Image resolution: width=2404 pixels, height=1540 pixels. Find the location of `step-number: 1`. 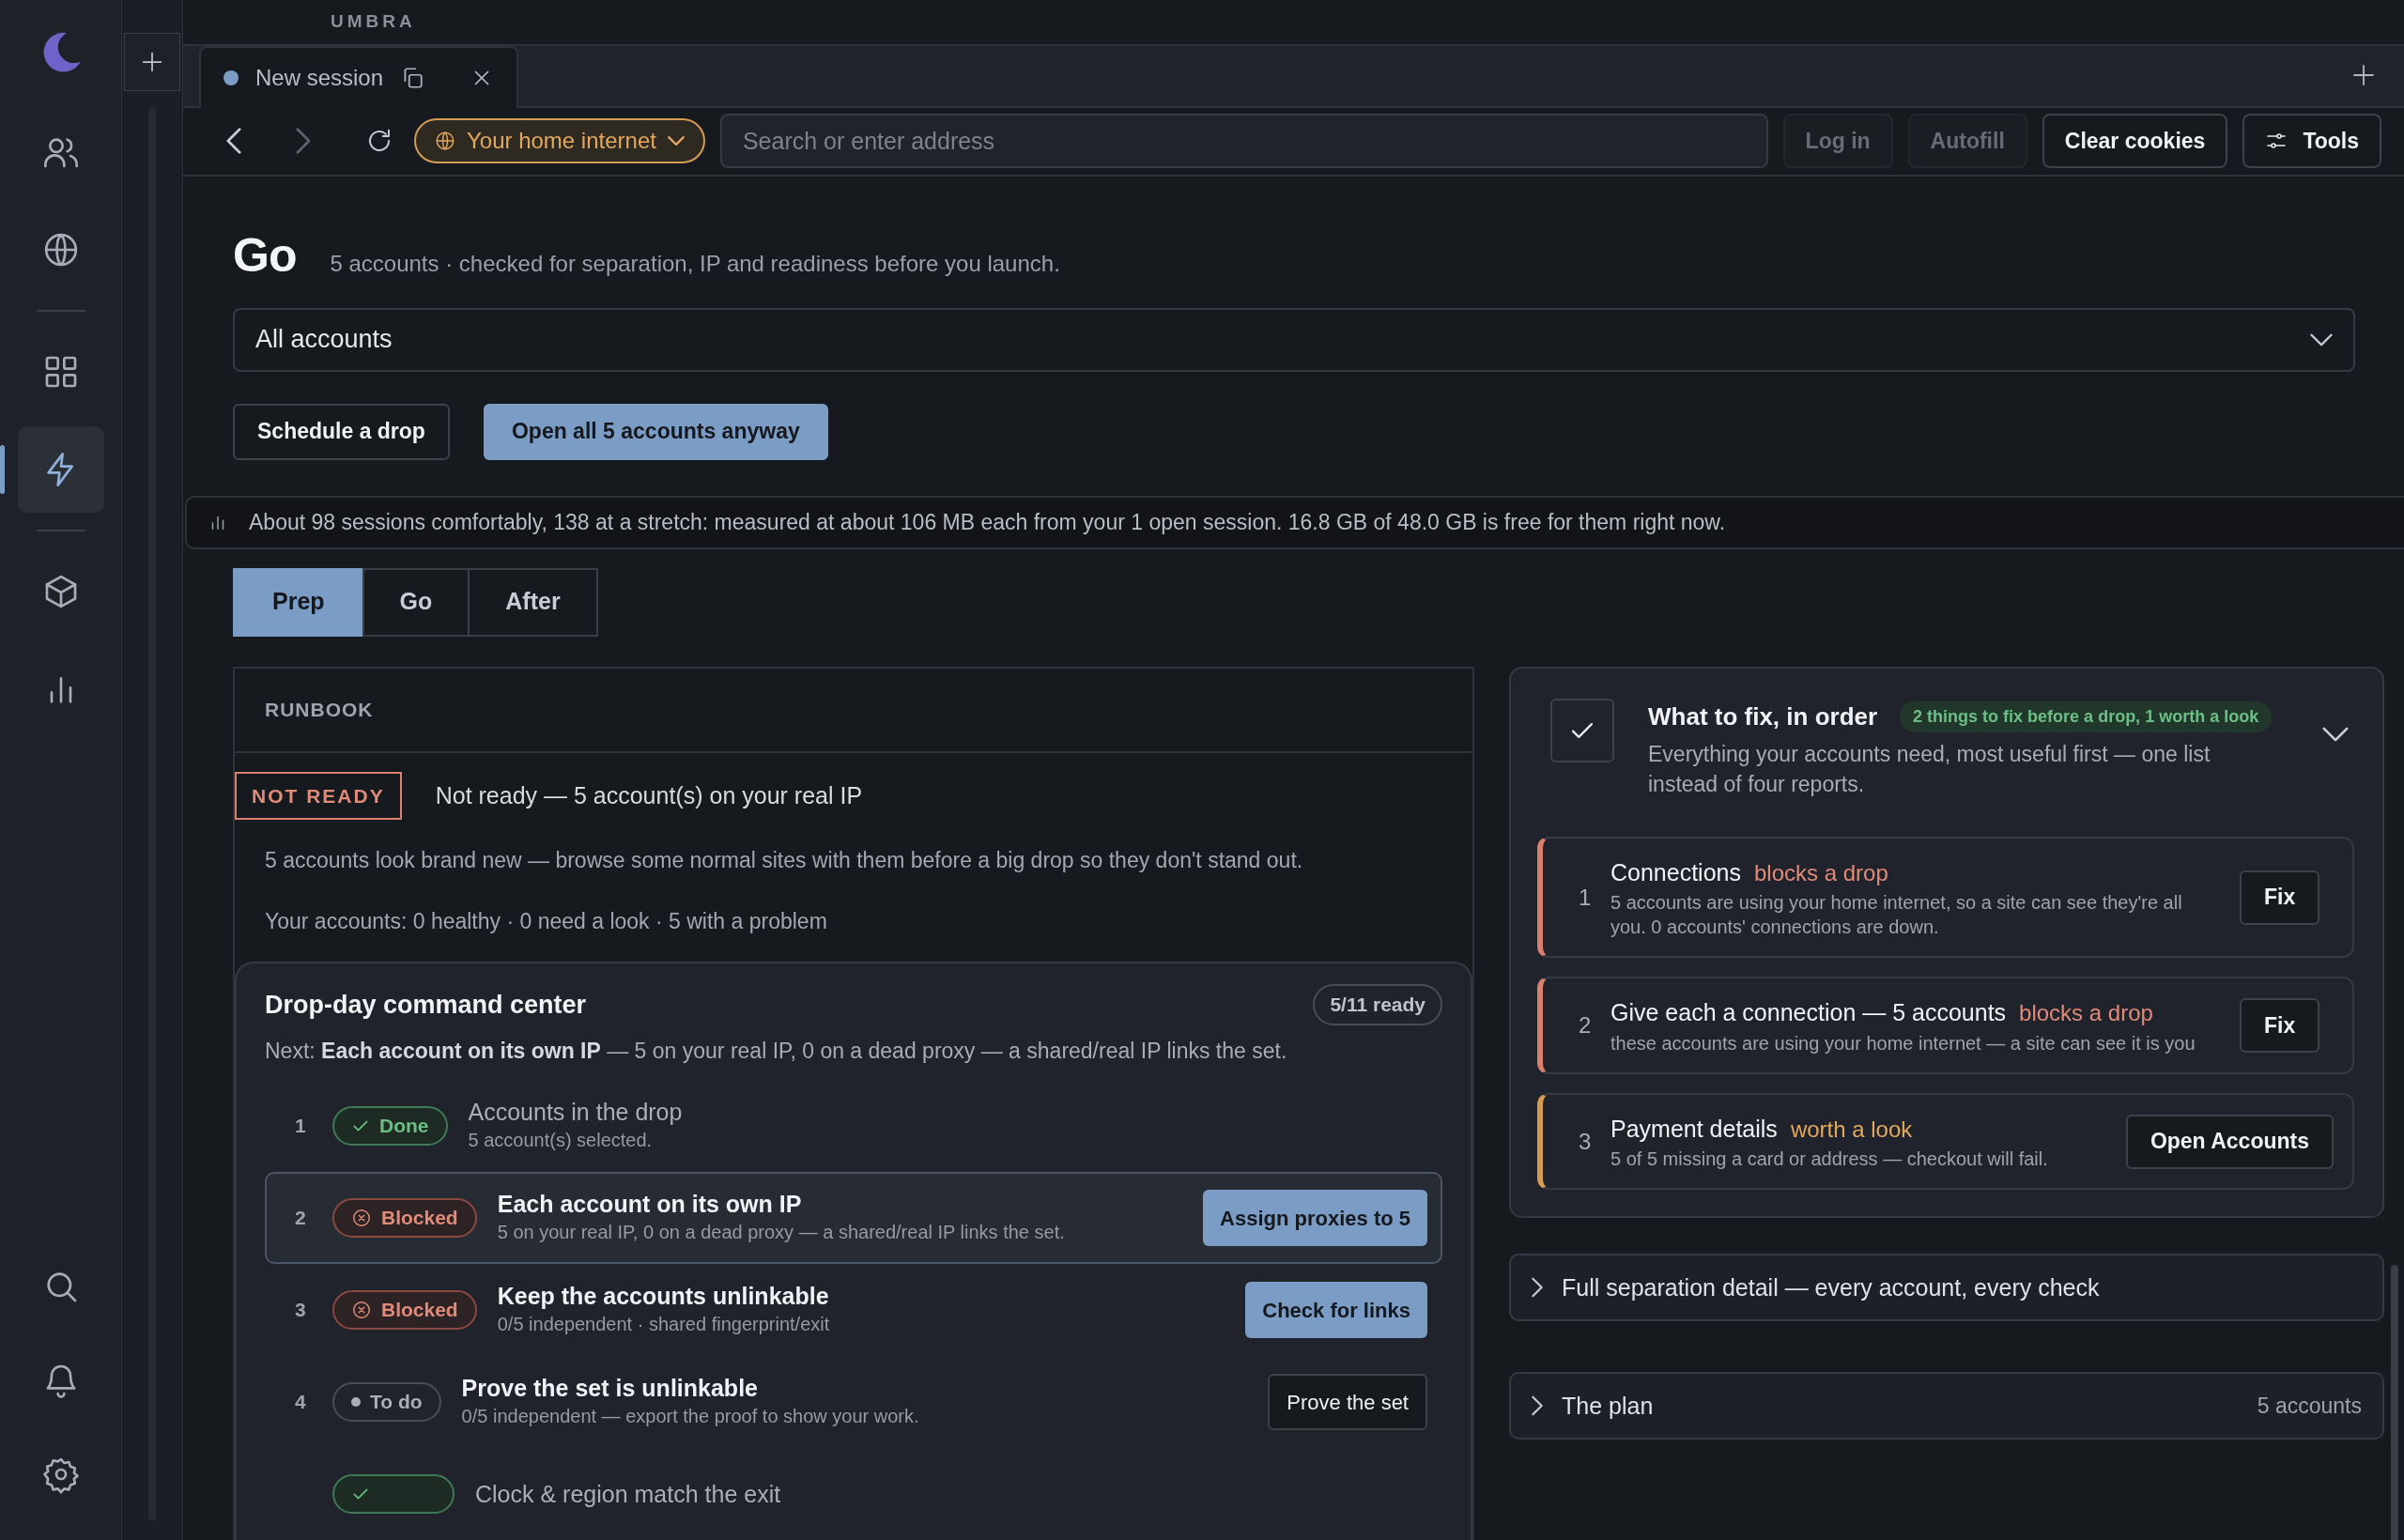

step-number: 1 is located at coordinates (301, 1126).